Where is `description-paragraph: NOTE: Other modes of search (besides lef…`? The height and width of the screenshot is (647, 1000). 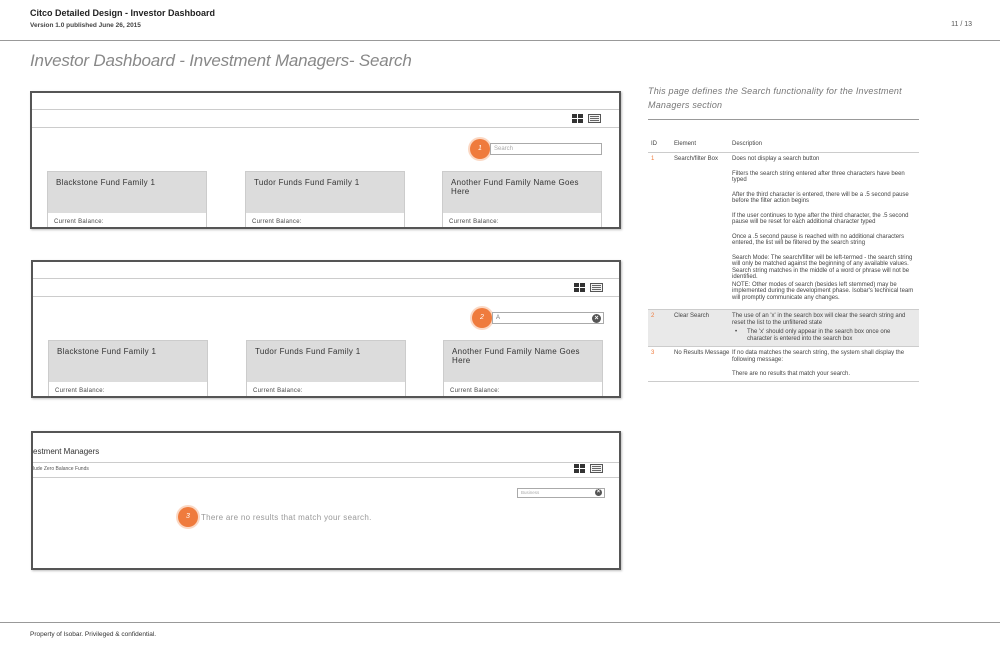 description-paragraph: NOTE: Other modes of search (besides lef… is located at coordinates (823, 291).